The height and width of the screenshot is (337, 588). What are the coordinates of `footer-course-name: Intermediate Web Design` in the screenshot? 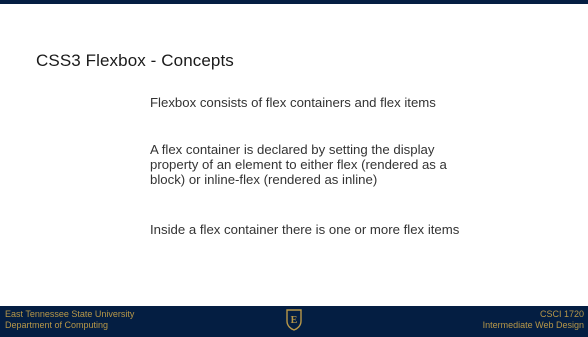 It's located at (533, 325).